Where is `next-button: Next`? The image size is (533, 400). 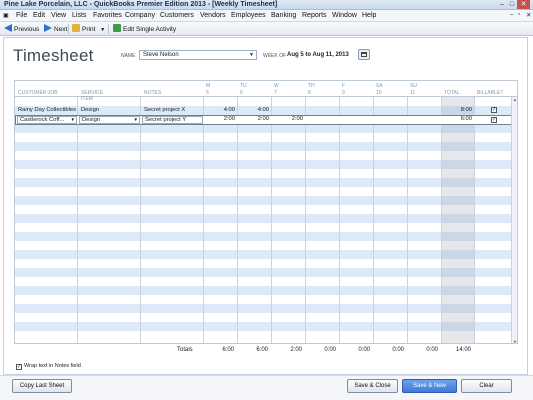
next-button: Next is located at coordinates (55, 29).